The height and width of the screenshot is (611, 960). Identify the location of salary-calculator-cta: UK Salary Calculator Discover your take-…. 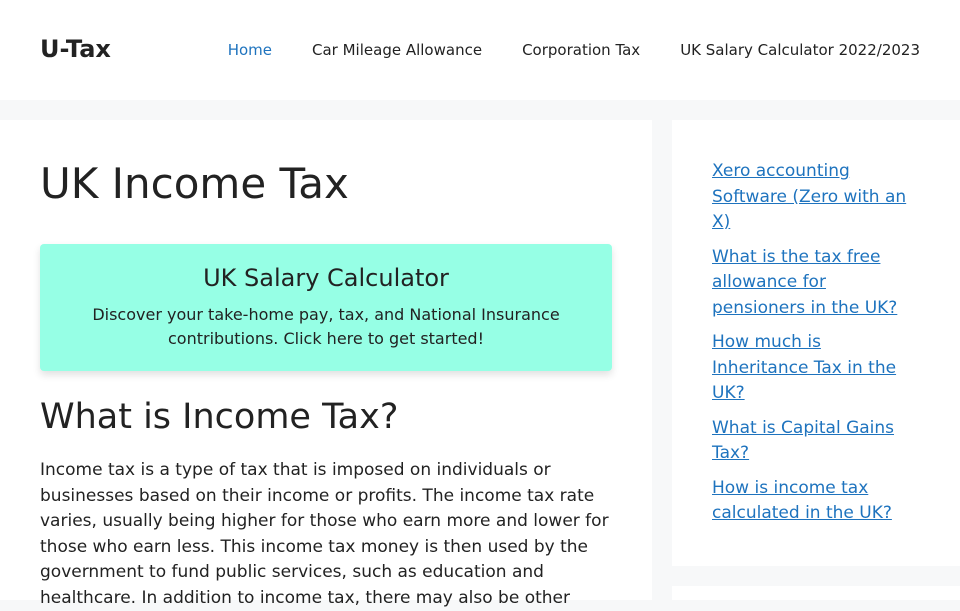
(326, 307).